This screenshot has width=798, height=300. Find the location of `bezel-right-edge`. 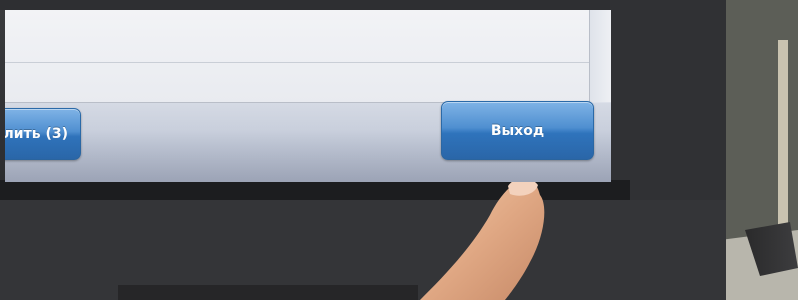

bezel-right-edge is located at coordinates (668, 100).